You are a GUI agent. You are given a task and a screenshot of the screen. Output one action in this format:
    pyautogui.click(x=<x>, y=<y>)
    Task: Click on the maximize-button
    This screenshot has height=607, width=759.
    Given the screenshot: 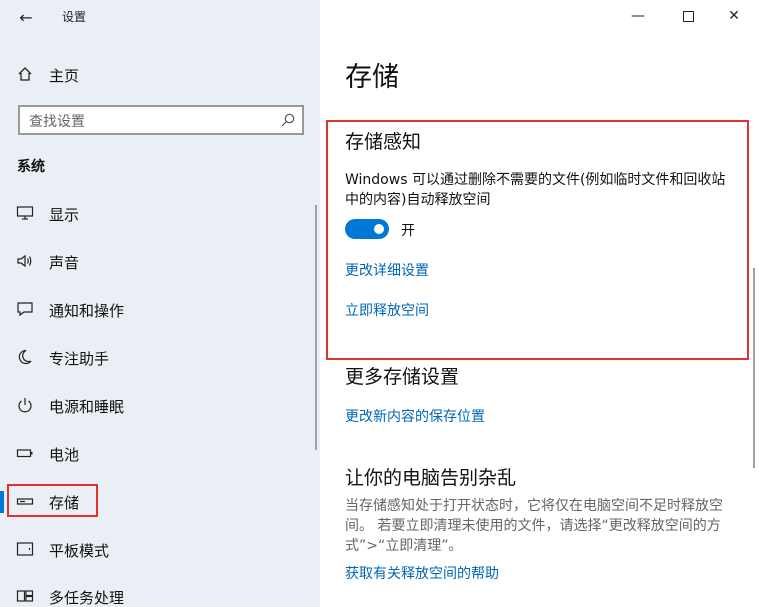 What is the action you would take?
    pyautogui.click(x=688, y=16)
    